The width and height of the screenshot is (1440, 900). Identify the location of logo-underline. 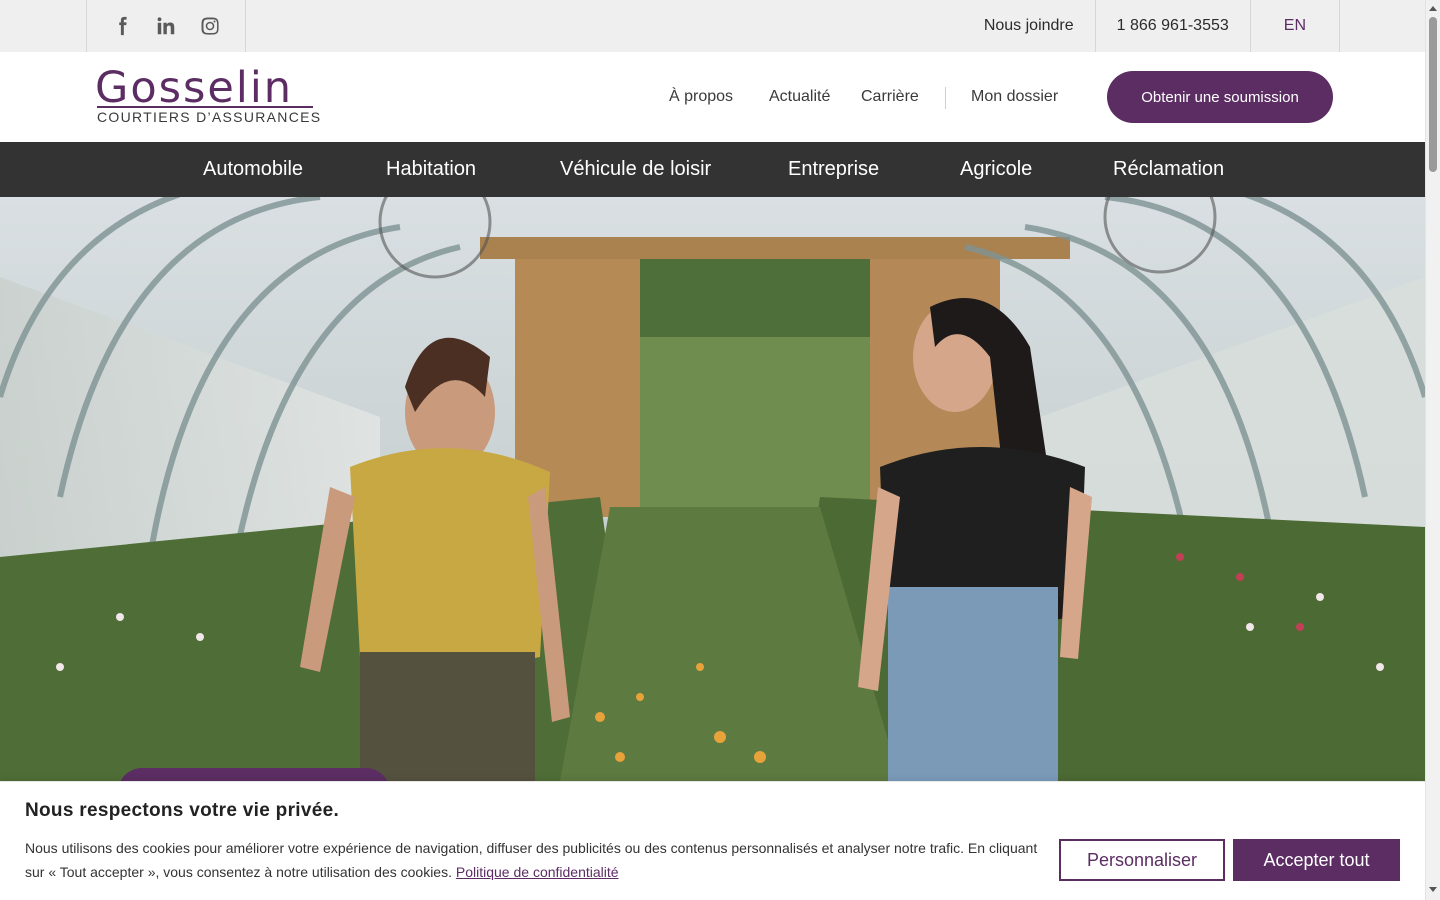
(205, 107).